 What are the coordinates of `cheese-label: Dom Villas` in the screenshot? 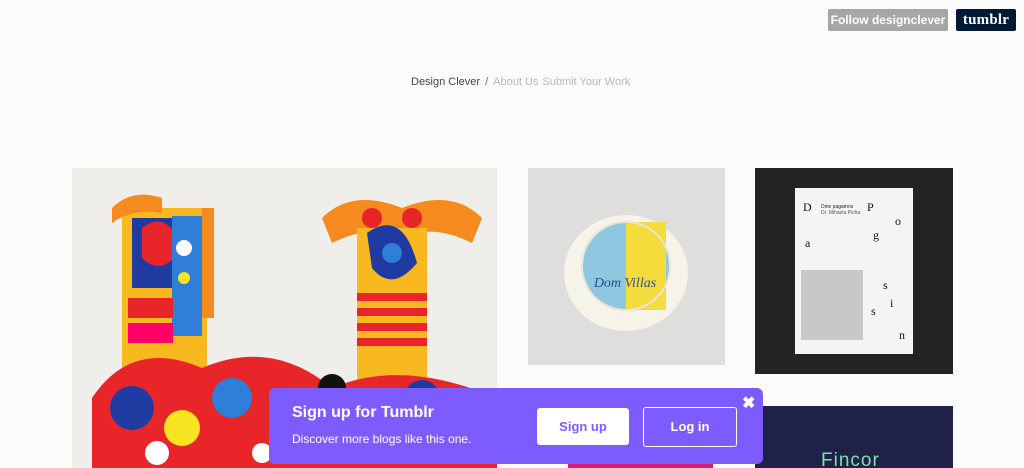 It's located at (625, 283).